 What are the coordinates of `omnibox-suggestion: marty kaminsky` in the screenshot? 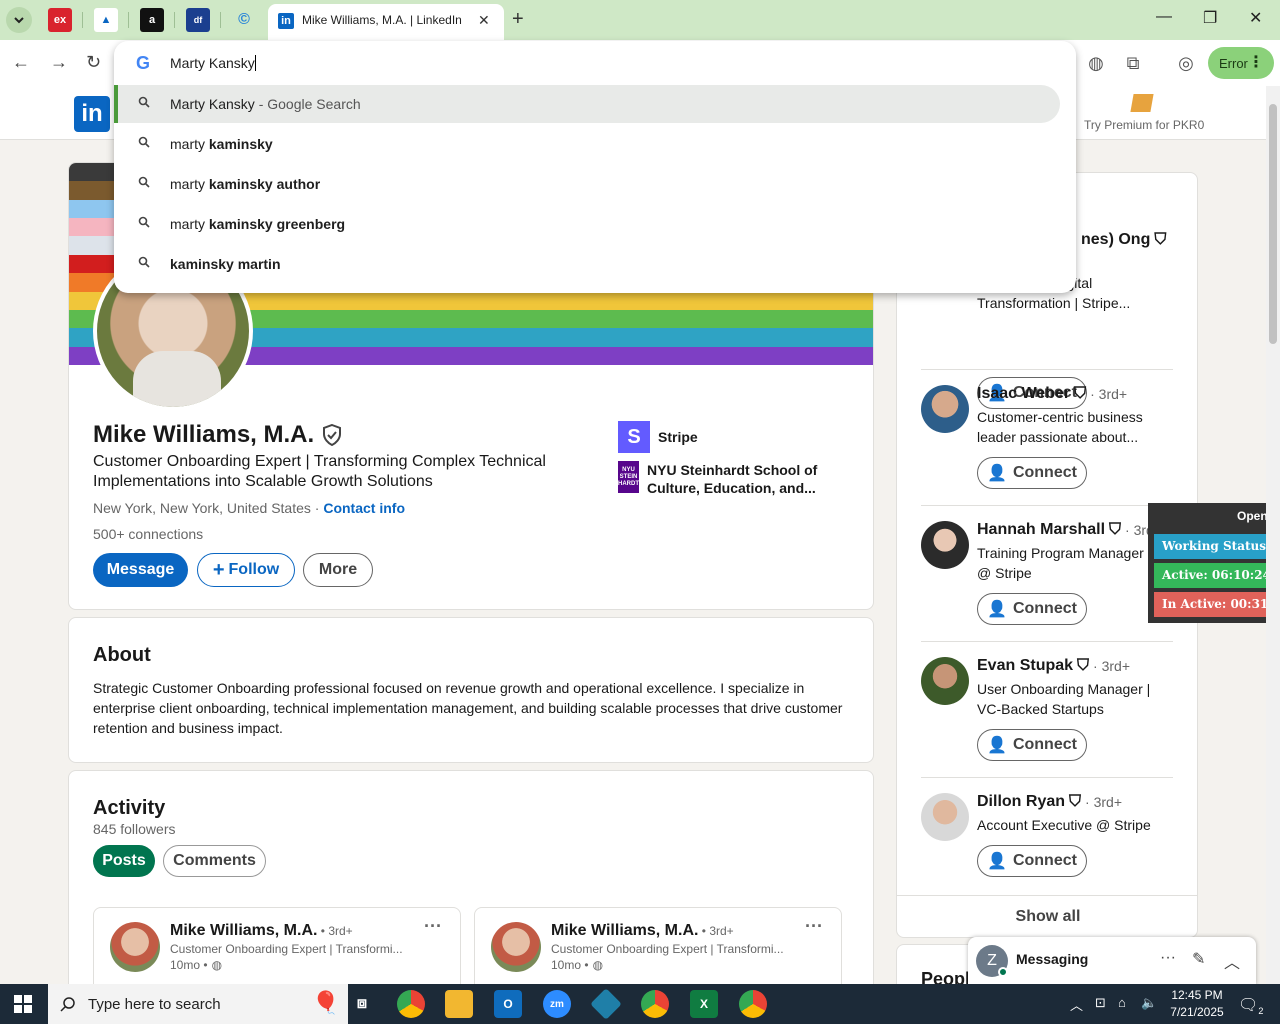 It's located at (587, 144).